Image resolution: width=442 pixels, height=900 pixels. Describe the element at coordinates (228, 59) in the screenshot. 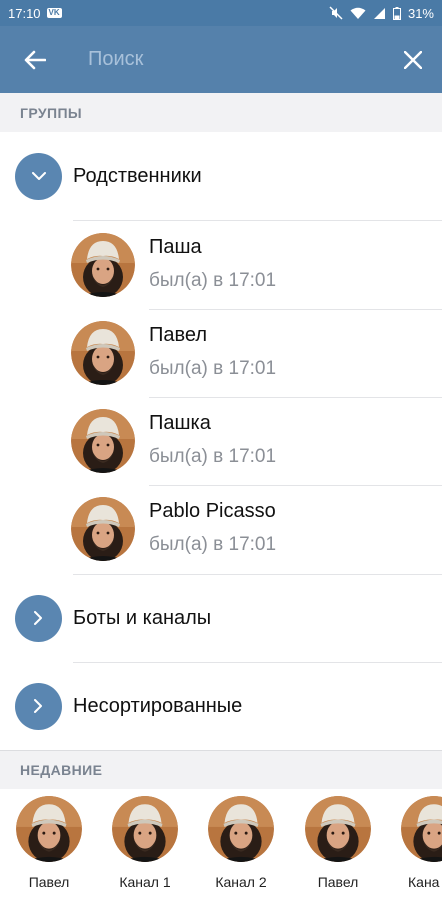

I see `search-input` at that location.